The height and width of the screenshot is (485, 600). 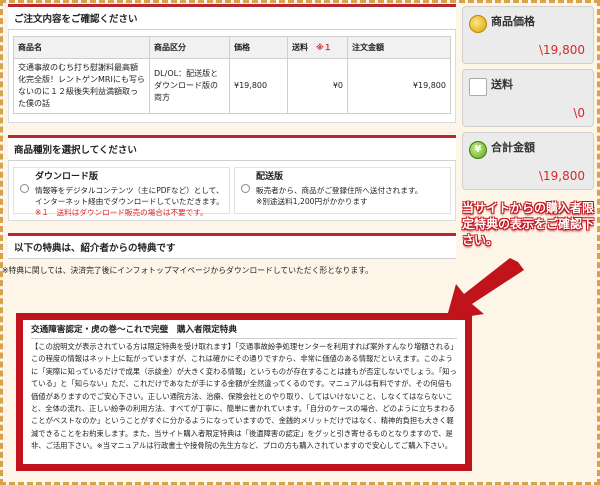 I want to click on col-product-type: 商品区分, so click(x=189, y=47).